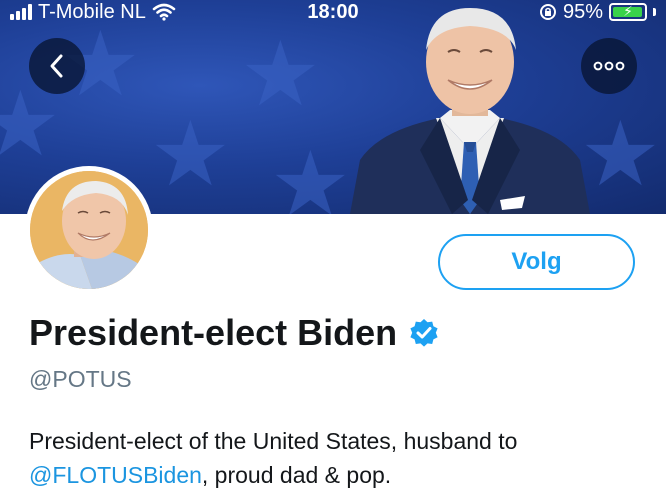  I want to click on profile-display-name: President-elect Biden, so click(213, 332).